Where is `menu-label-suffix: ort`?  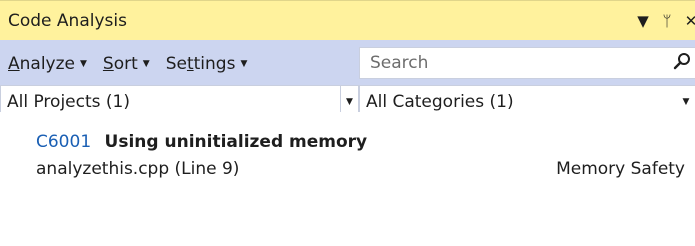 menu-label-suffix: ort is located at coordinates (125, 64).